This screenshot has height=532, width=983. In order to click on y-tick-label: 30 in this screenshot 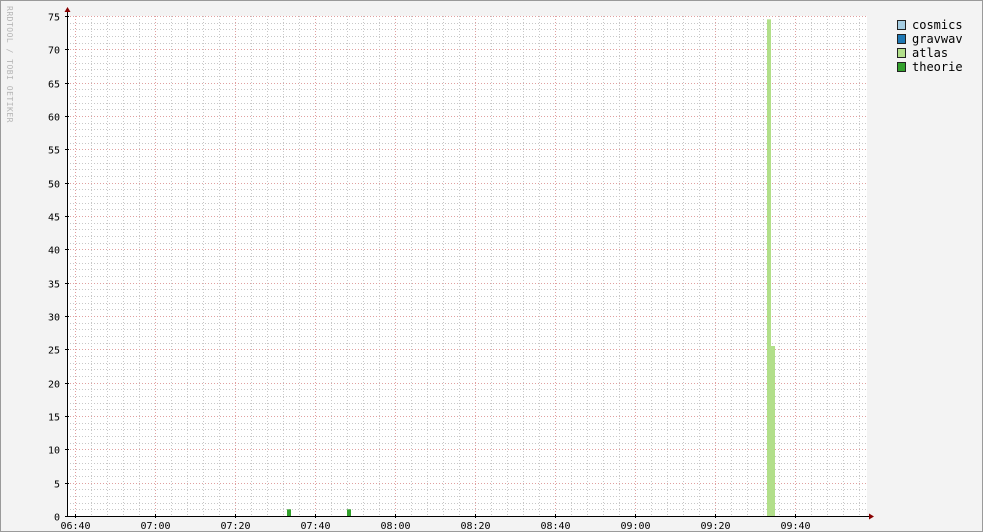, I will do `click(54, 318)`.